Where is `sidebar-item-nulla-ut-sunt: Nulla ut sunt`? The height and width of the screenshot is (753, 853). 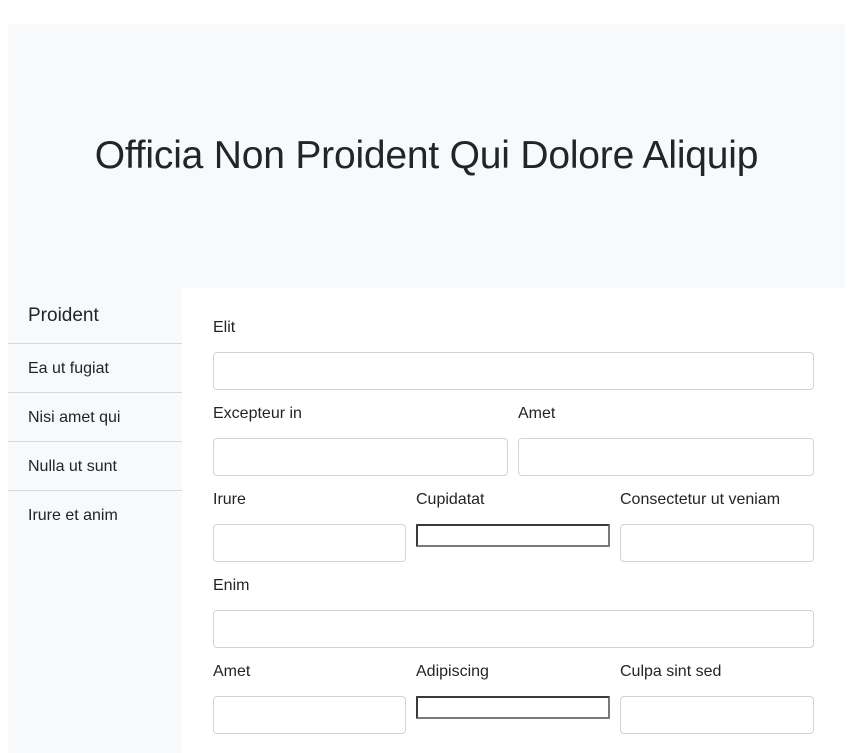 sidebar-item-nulla-ut-sunt: Nulla ut sunt is located at coordinates (95, 466).